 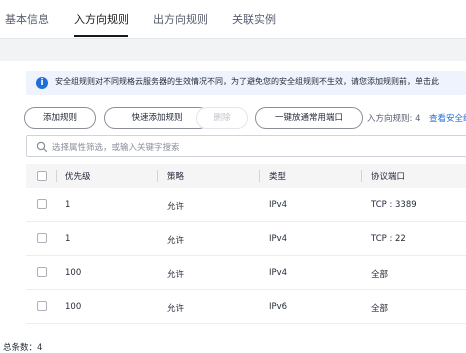 What do you see at coordinates (42, 147) in the screenshot?
I see `search-icon` at bounding box center [42, 147].